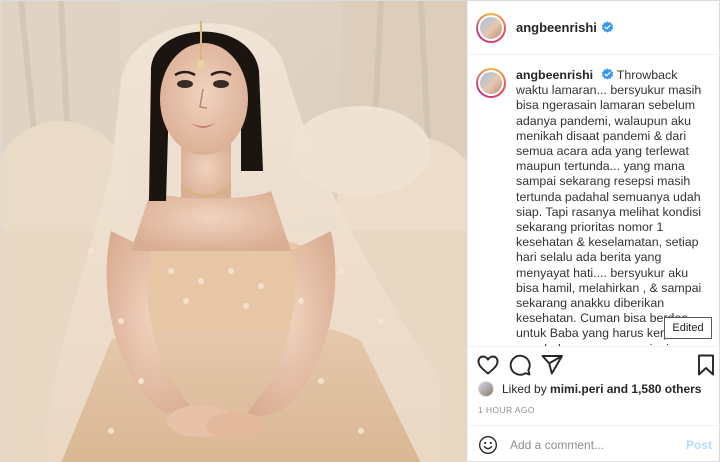  I want to click on caption-username: angbeenrishi, so click(554, 75).